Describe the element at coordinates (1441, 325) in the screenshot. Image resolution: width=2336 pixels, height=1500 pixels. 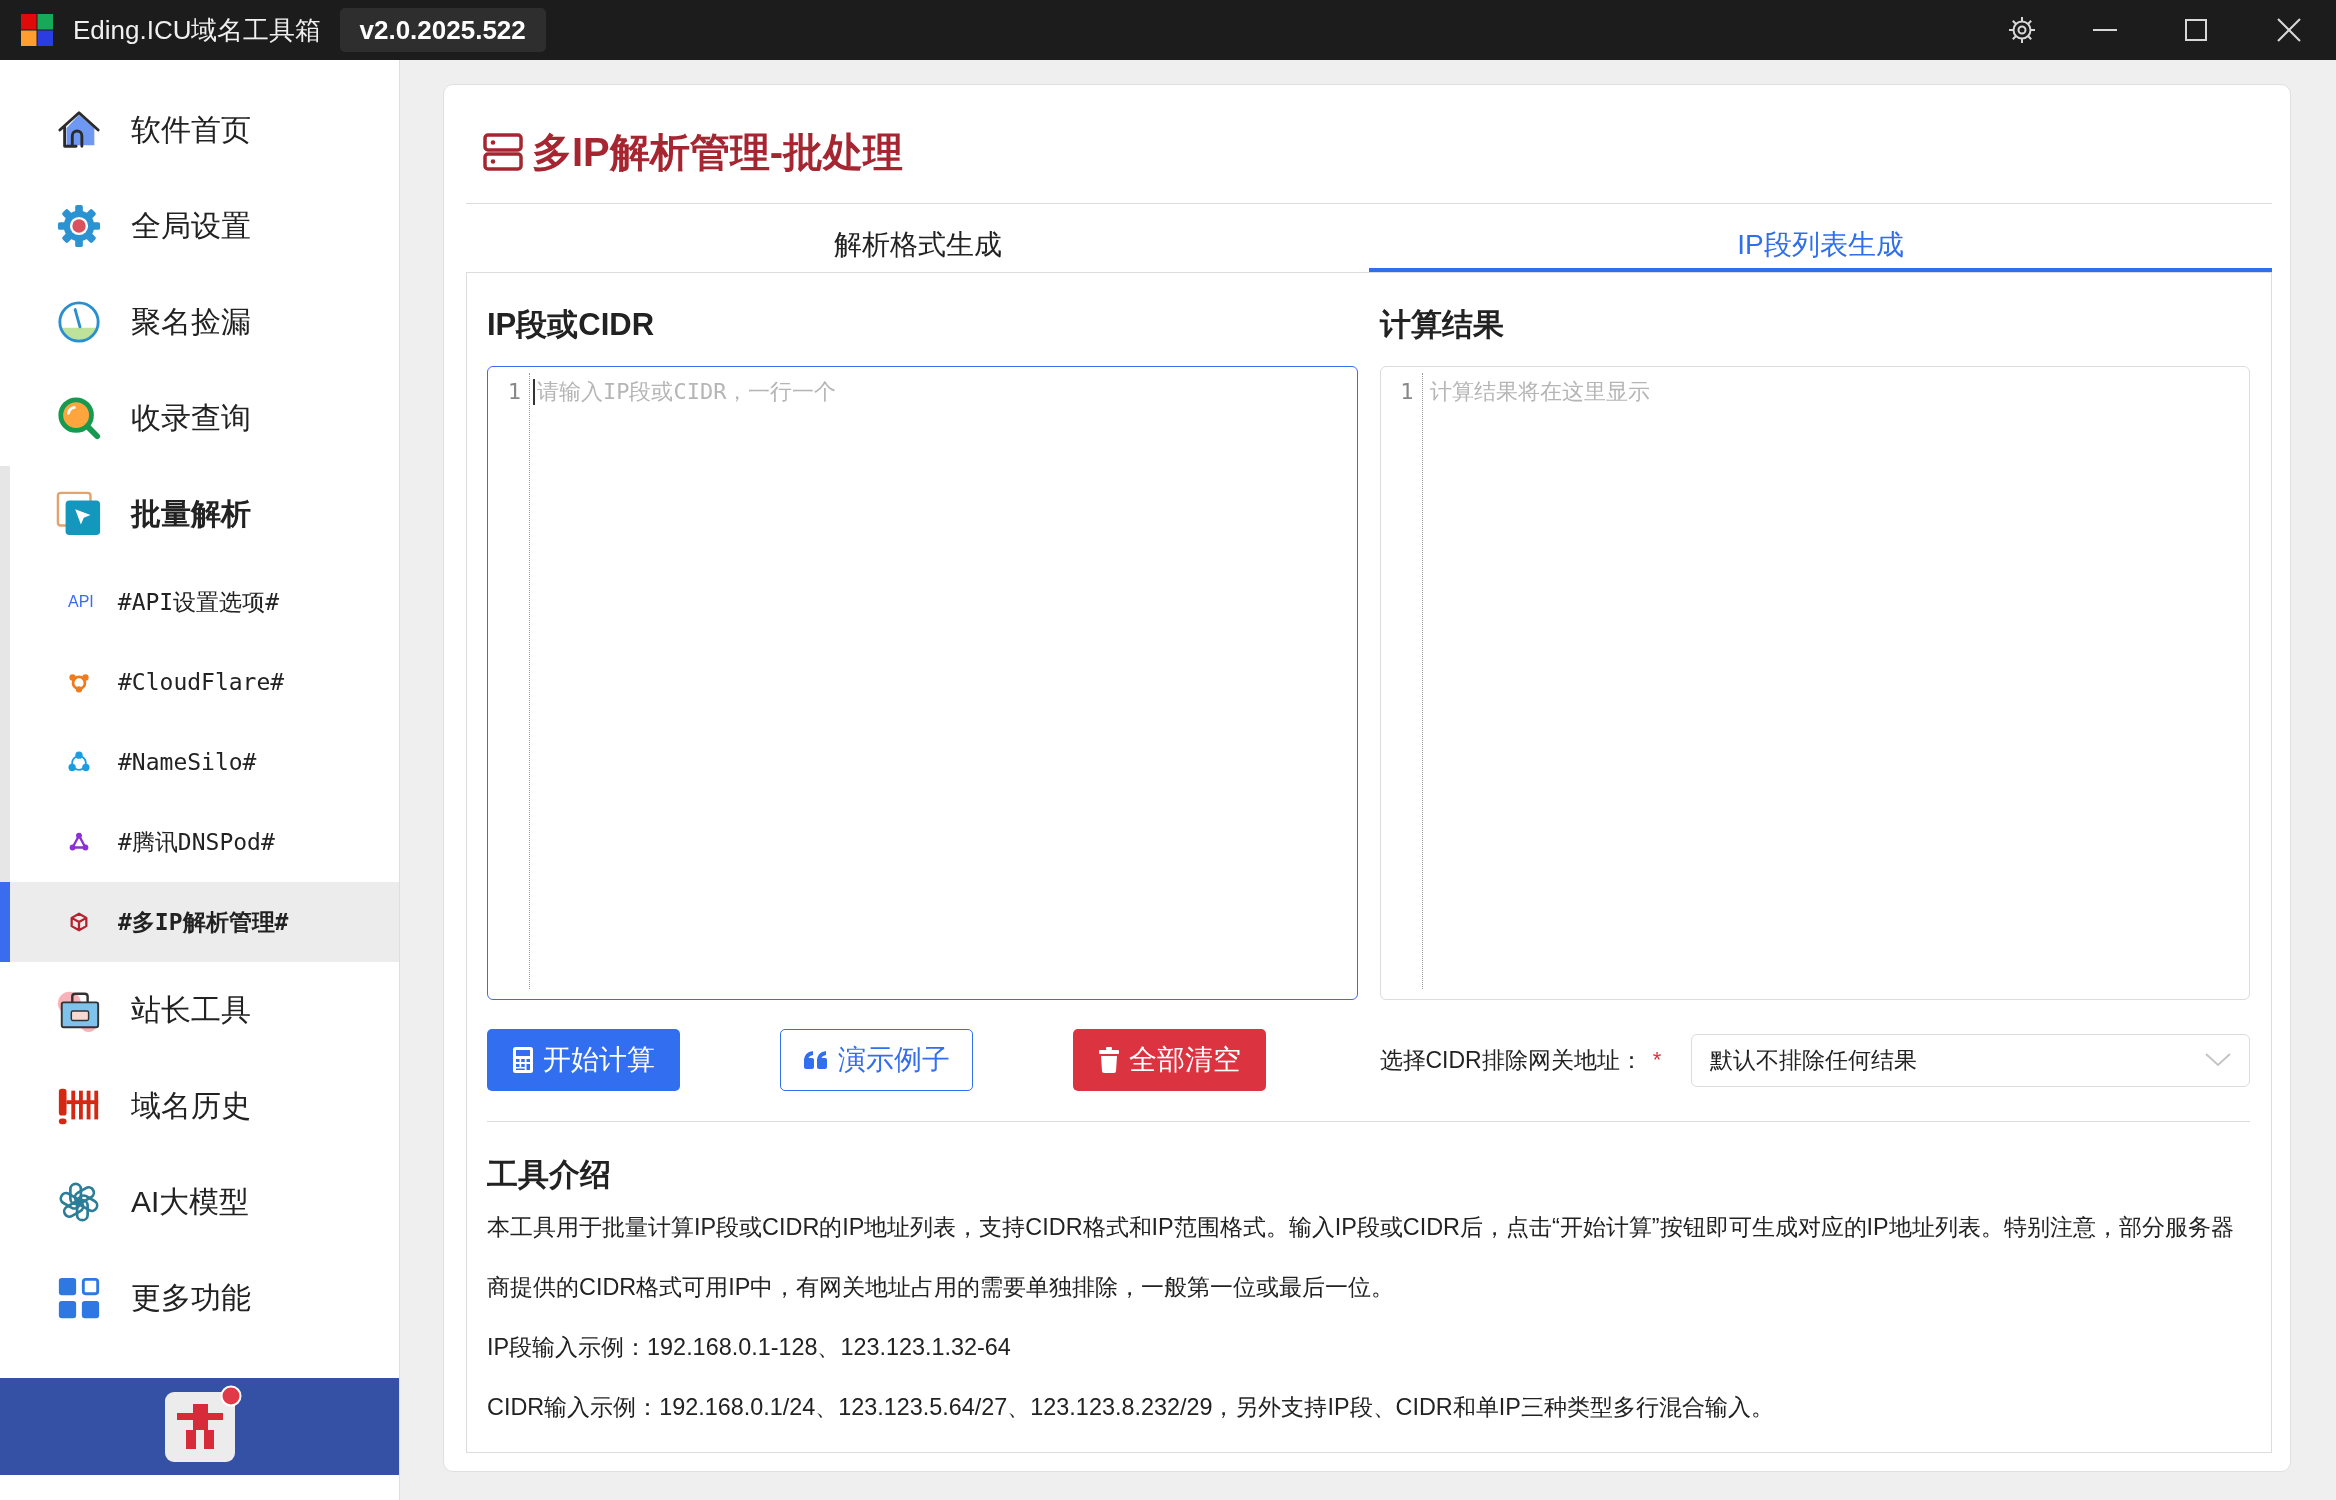
I see `section-heading: 计算结果` at that location.